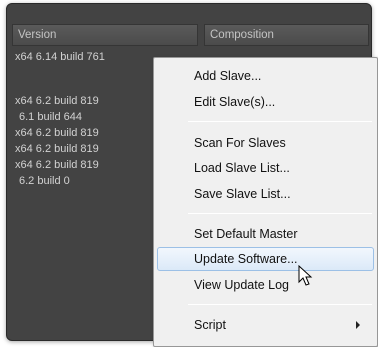 The width and height of the screenshot is (378, 347). What do you see at coordinates (265, 143) in the screenshot?
I see `menu-item-scan-for-slaves: Scan For Slaves` at bounding box center [265, 143].